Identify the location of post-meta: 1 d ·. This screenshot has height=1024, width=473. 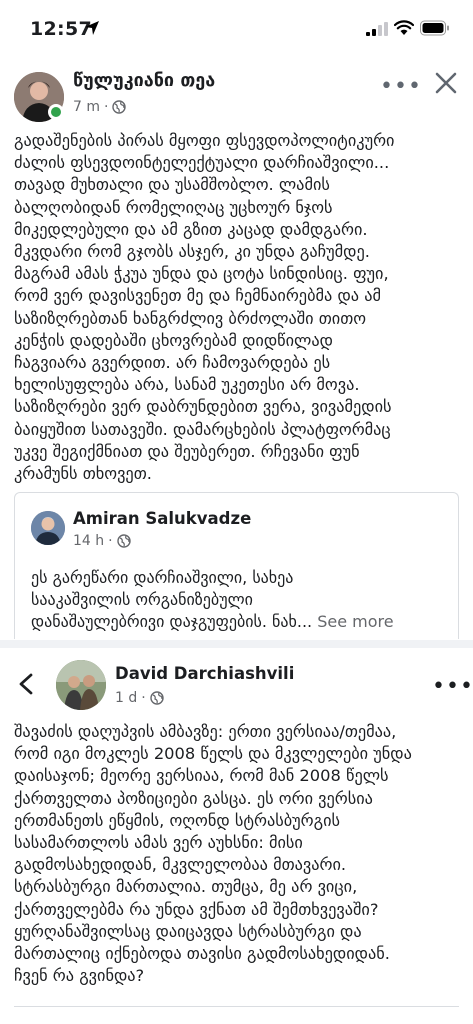
(139, 698).